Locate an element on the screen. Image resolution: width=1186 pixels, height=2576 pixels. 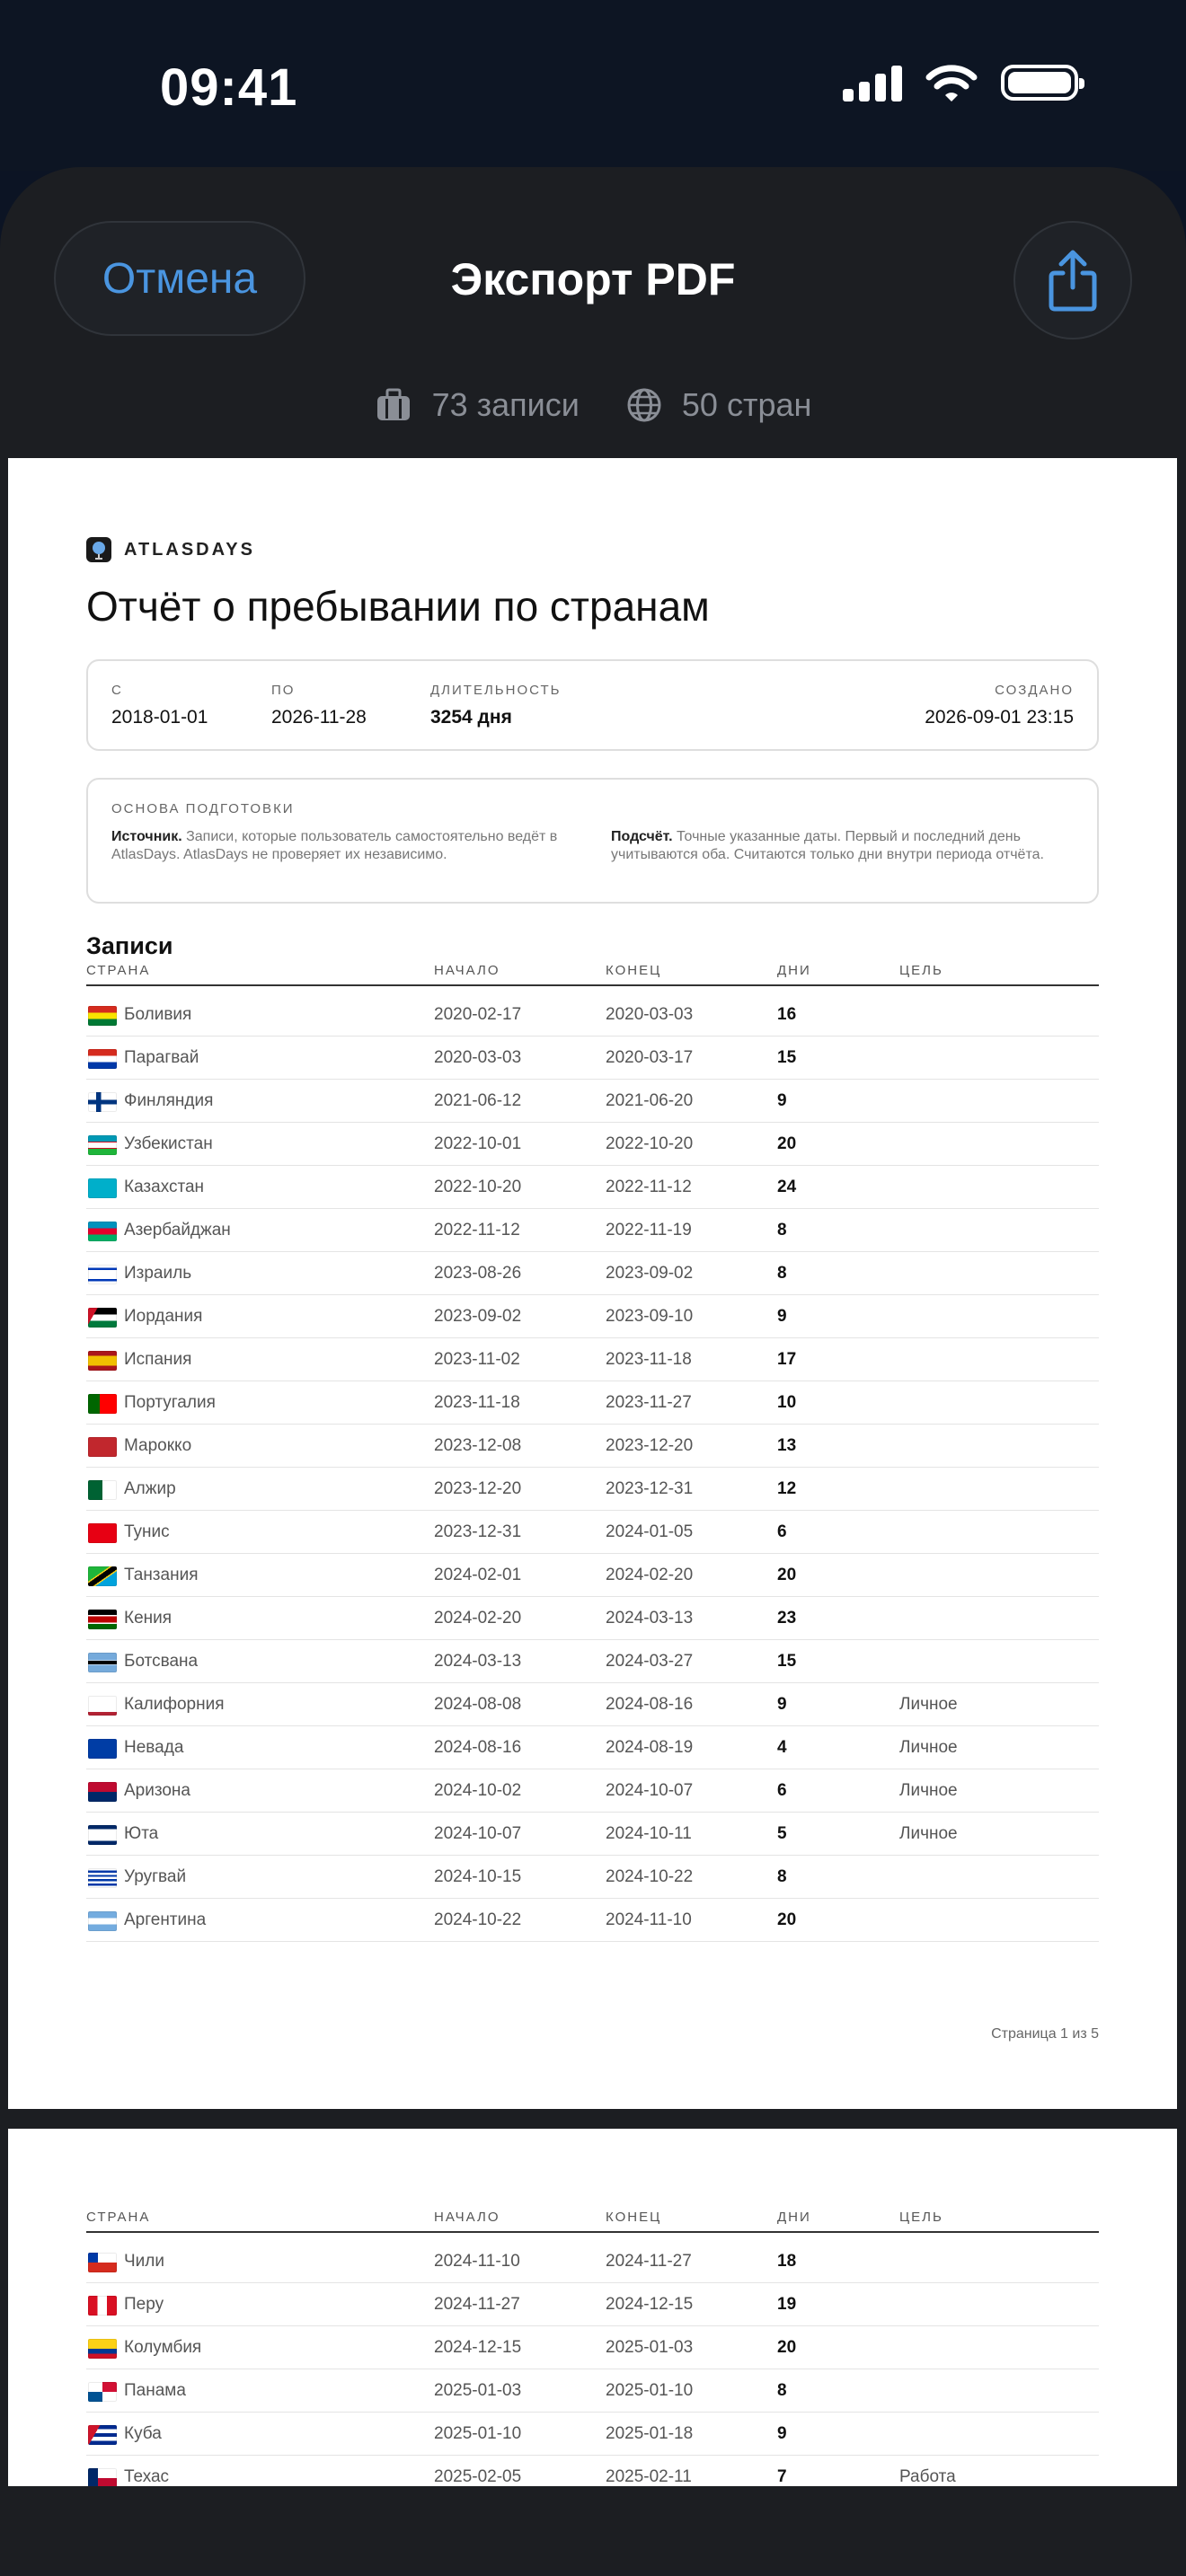
cell-start: 2022-10-01 is located at coordinates (478, 1143).